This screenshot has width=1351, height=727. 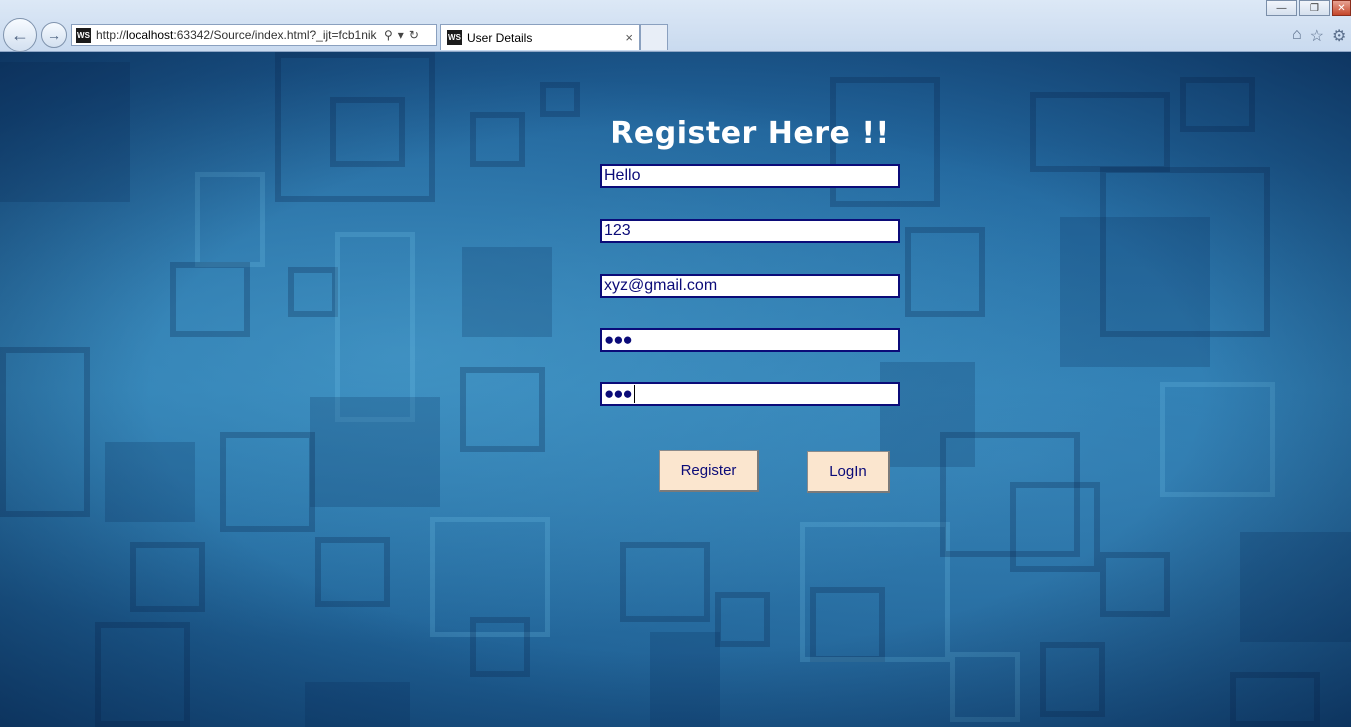 I want to click on home-icon: ⌂, so click(x=1297, y=36).